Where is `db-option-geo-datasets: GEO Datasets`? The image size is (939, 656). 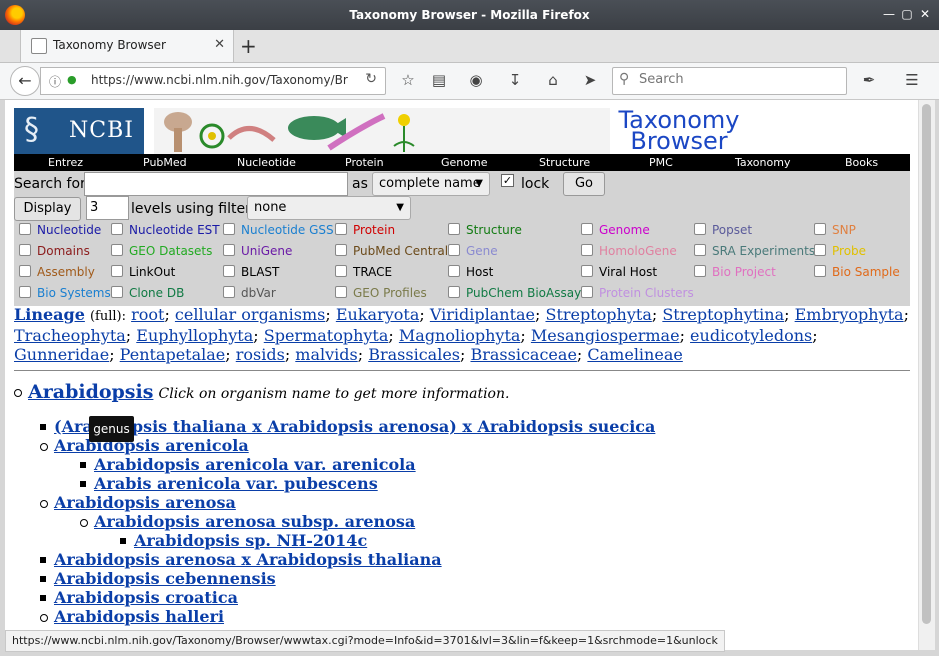 db-option-geo-datasets: GEO Datasets is located at coordinates (161, 251).